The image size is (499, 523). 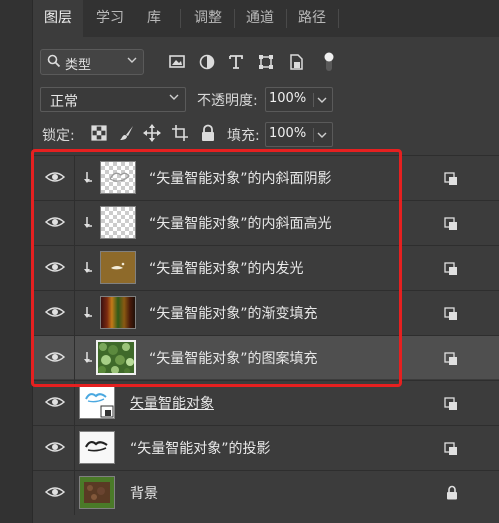 I want to click on layer-name: “矢量智能对象”的内斜面阴影, so click(x=240, y=178).